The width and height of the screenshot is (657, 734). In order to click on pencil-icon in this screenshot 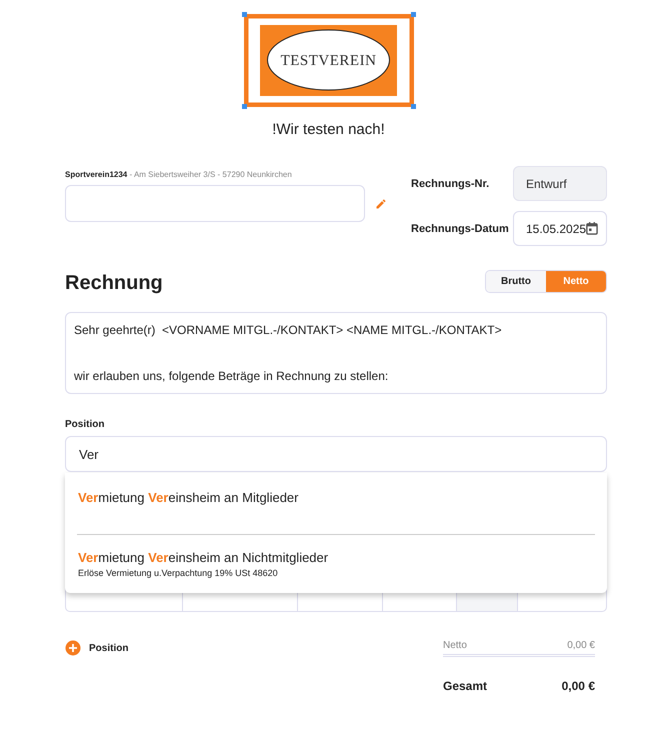, I will do `click(381, 204)`.